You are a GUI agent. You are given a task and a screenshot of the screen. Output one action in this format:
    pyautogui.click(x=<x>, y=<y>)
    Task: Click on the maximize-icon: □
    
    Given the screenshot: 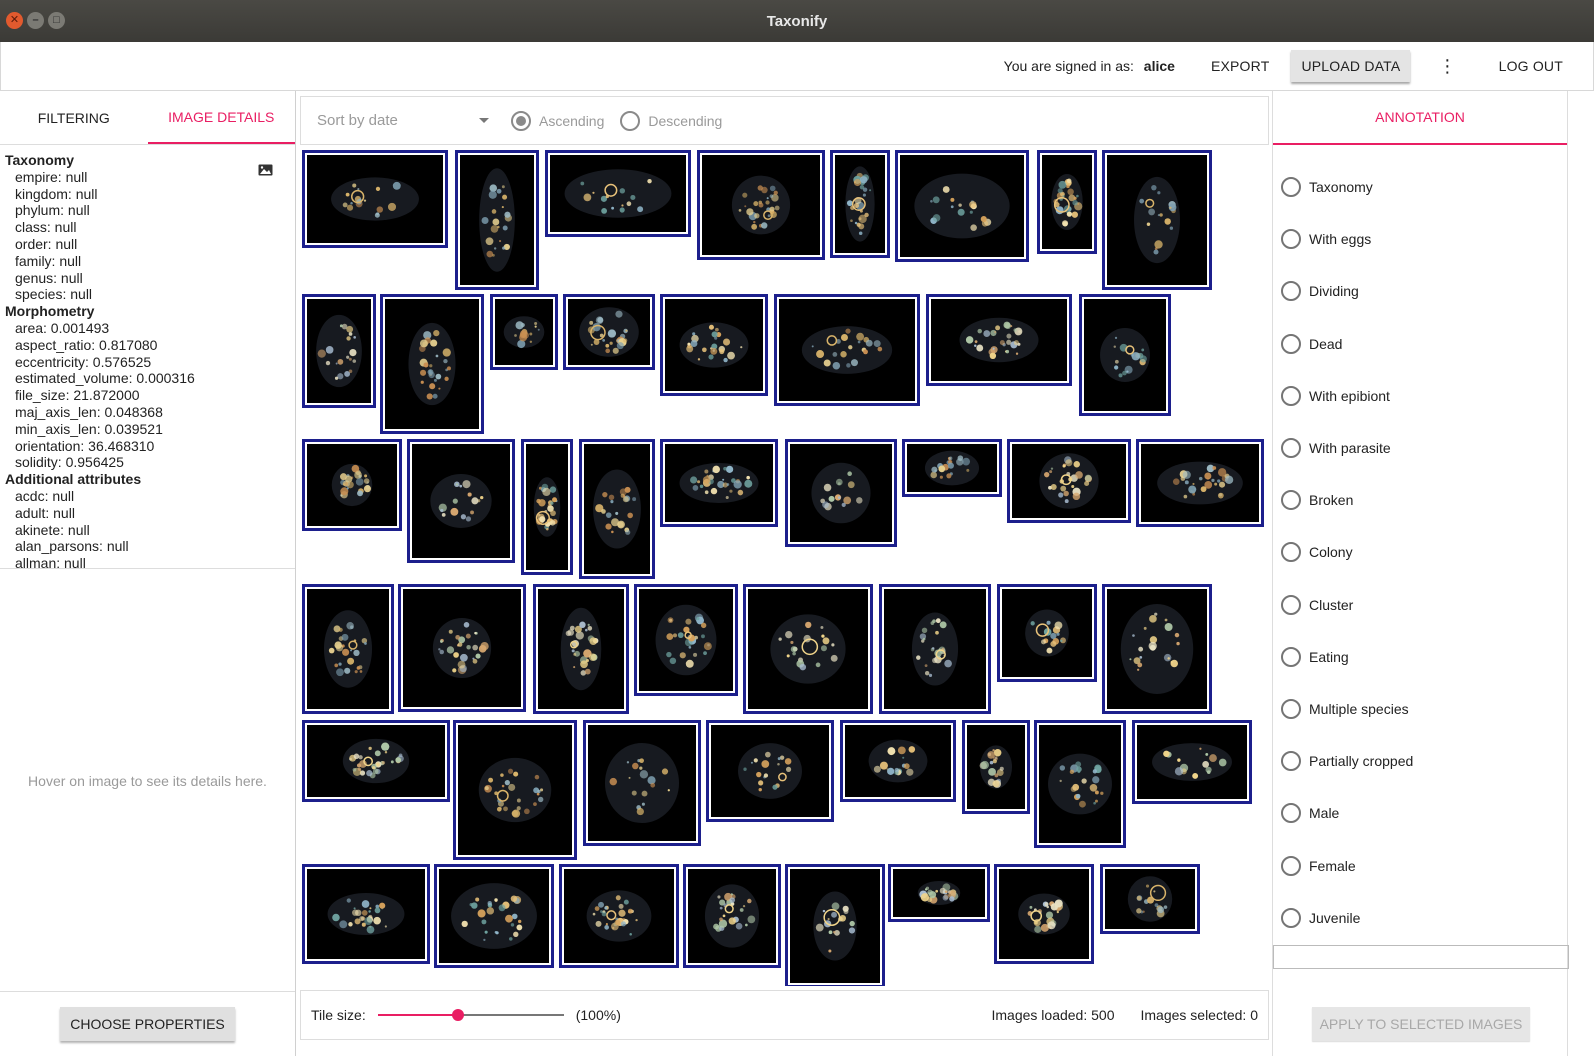 What is the action you would take?
    pyautogui.click(x=56, y=20)
    